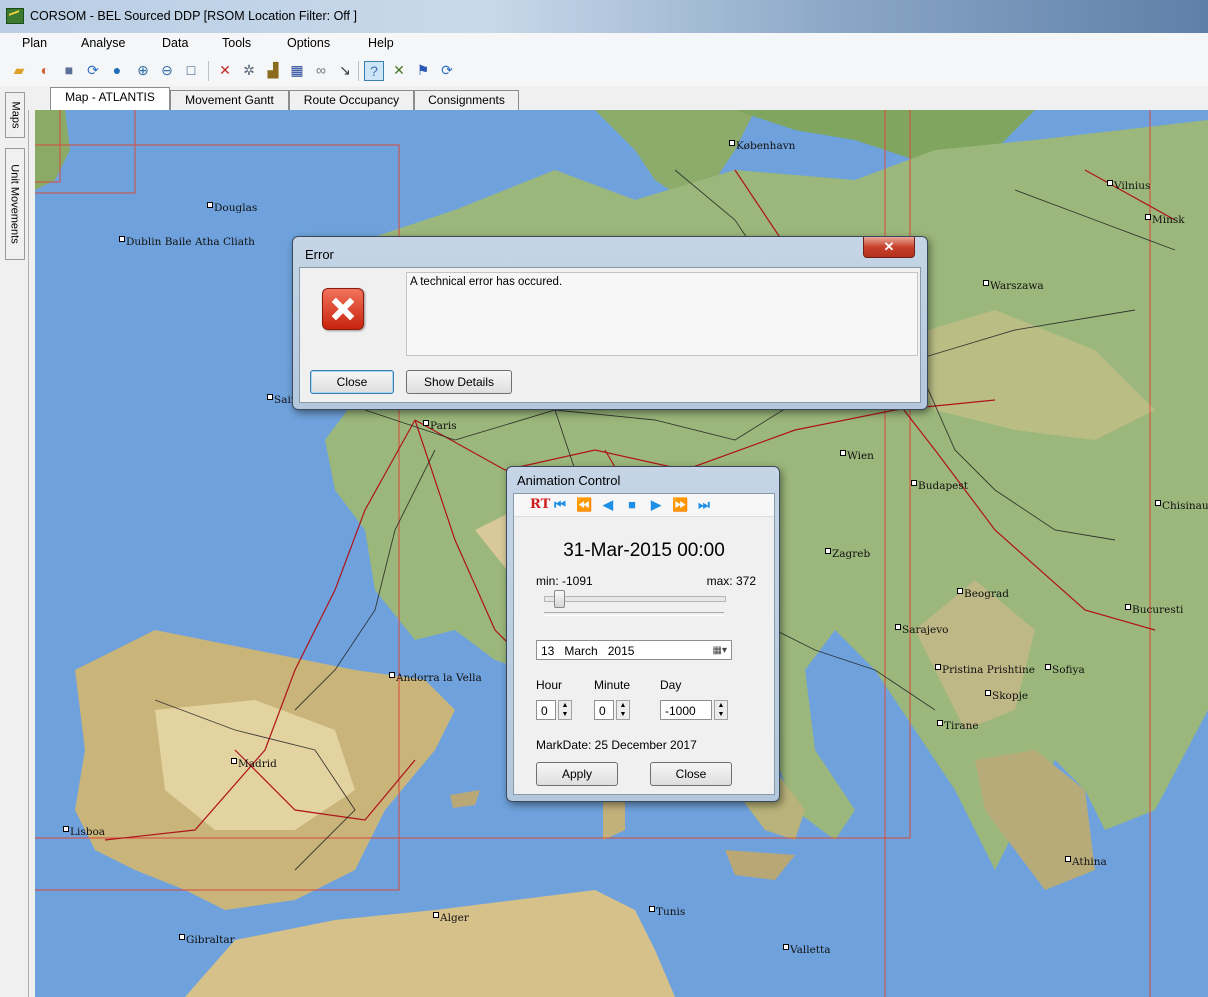 Image resolution: width=1208 pixels, height=997 pixels. Describe the element at coordinates (889, 247) in the screenshot. I see `close-icon: ✕` at that location.